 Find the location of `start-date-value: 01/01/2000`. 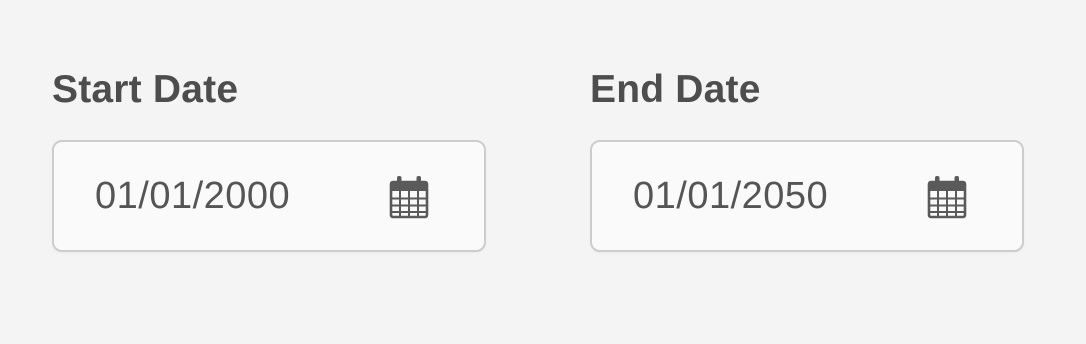

start-date-value: 01/01/2000 is located at coordinates (192, 196).